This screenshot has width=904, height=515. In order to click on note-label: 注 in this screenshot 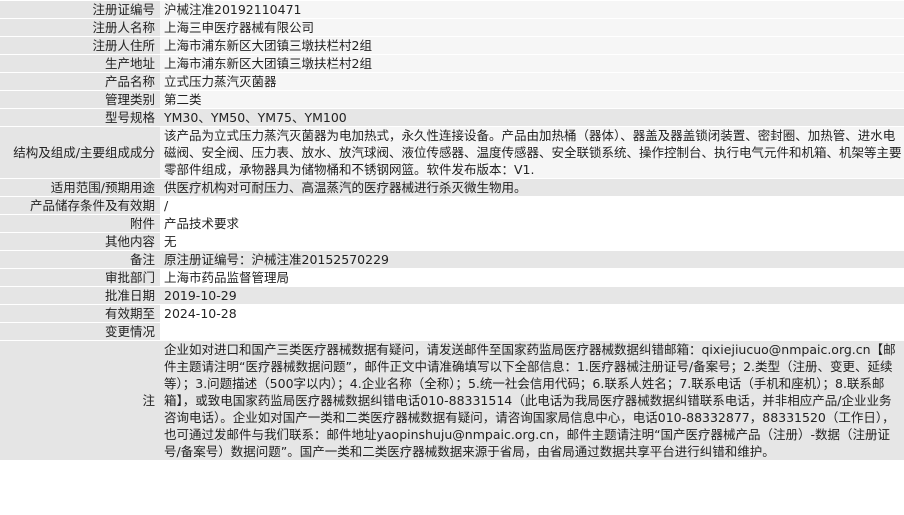, I will do `click(80, 400)`.